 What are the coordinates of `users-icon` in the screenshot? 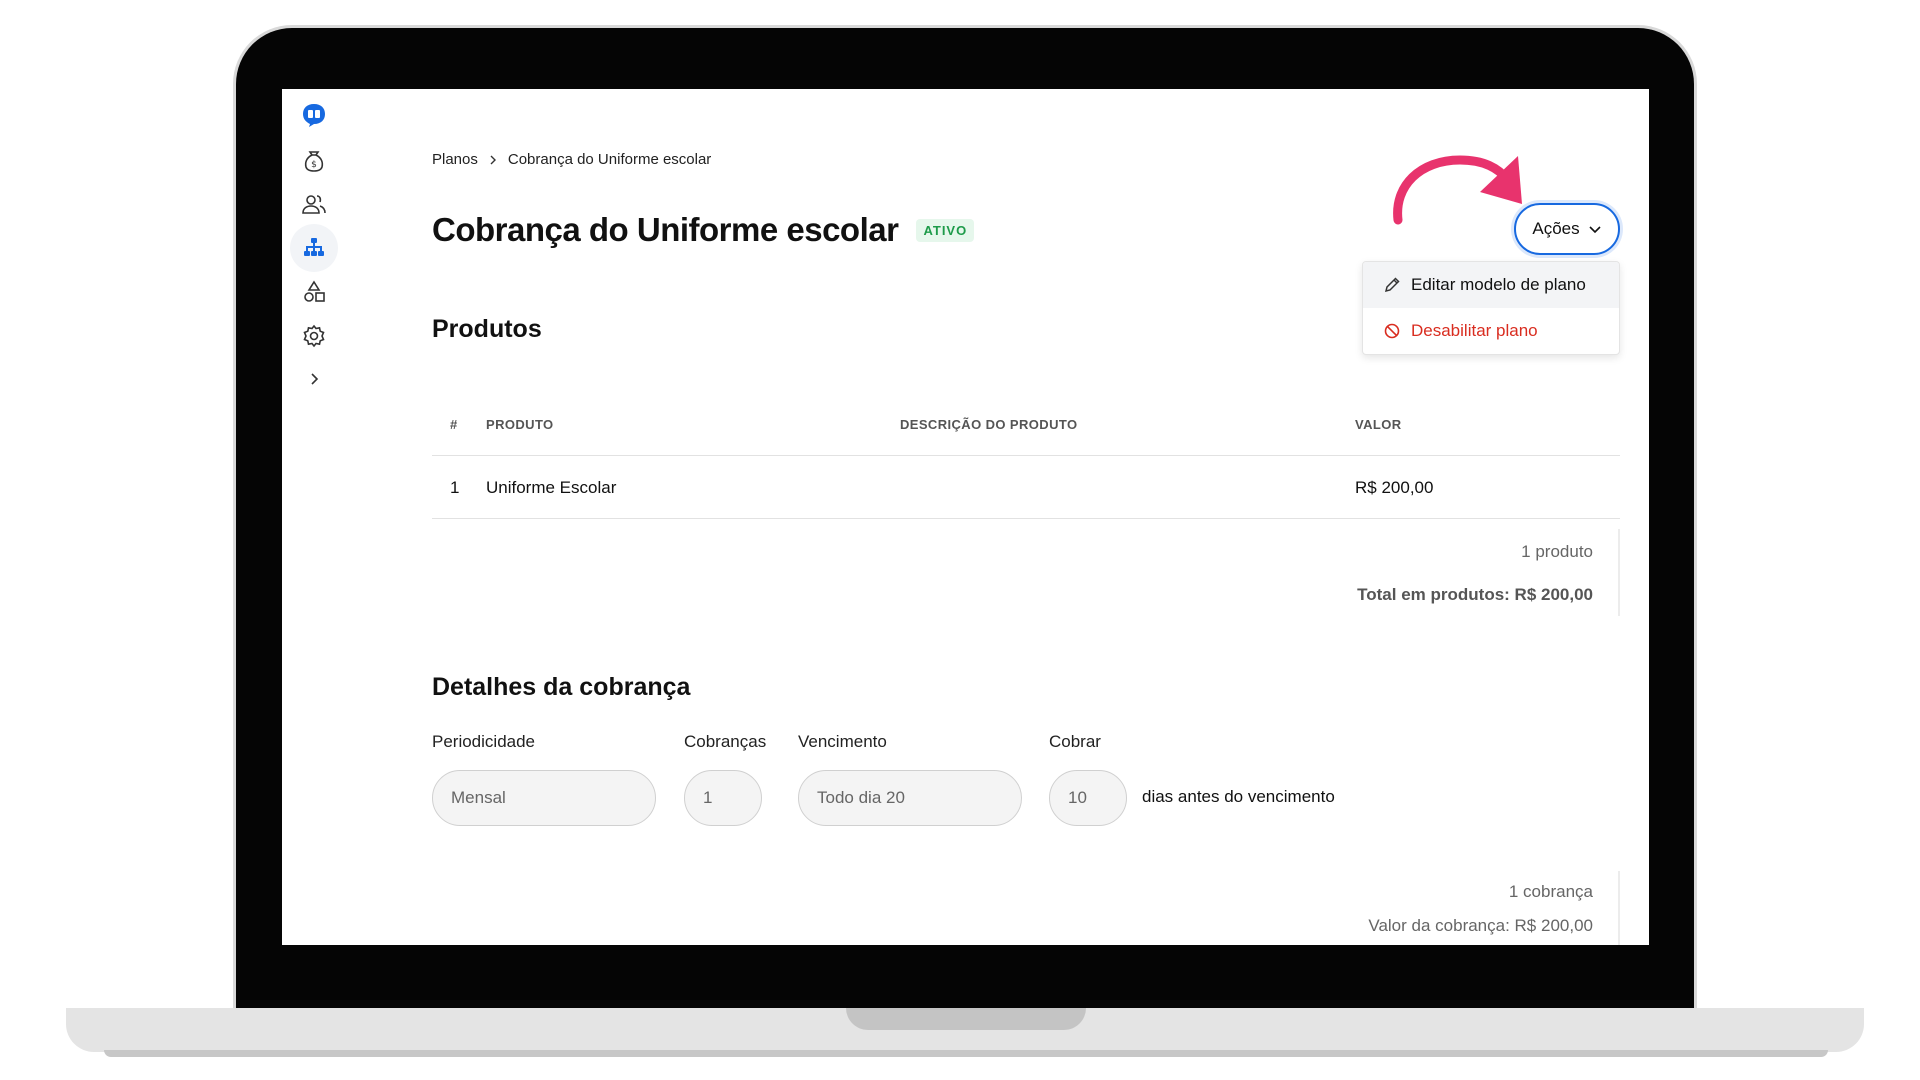 It's located at (314, 204).